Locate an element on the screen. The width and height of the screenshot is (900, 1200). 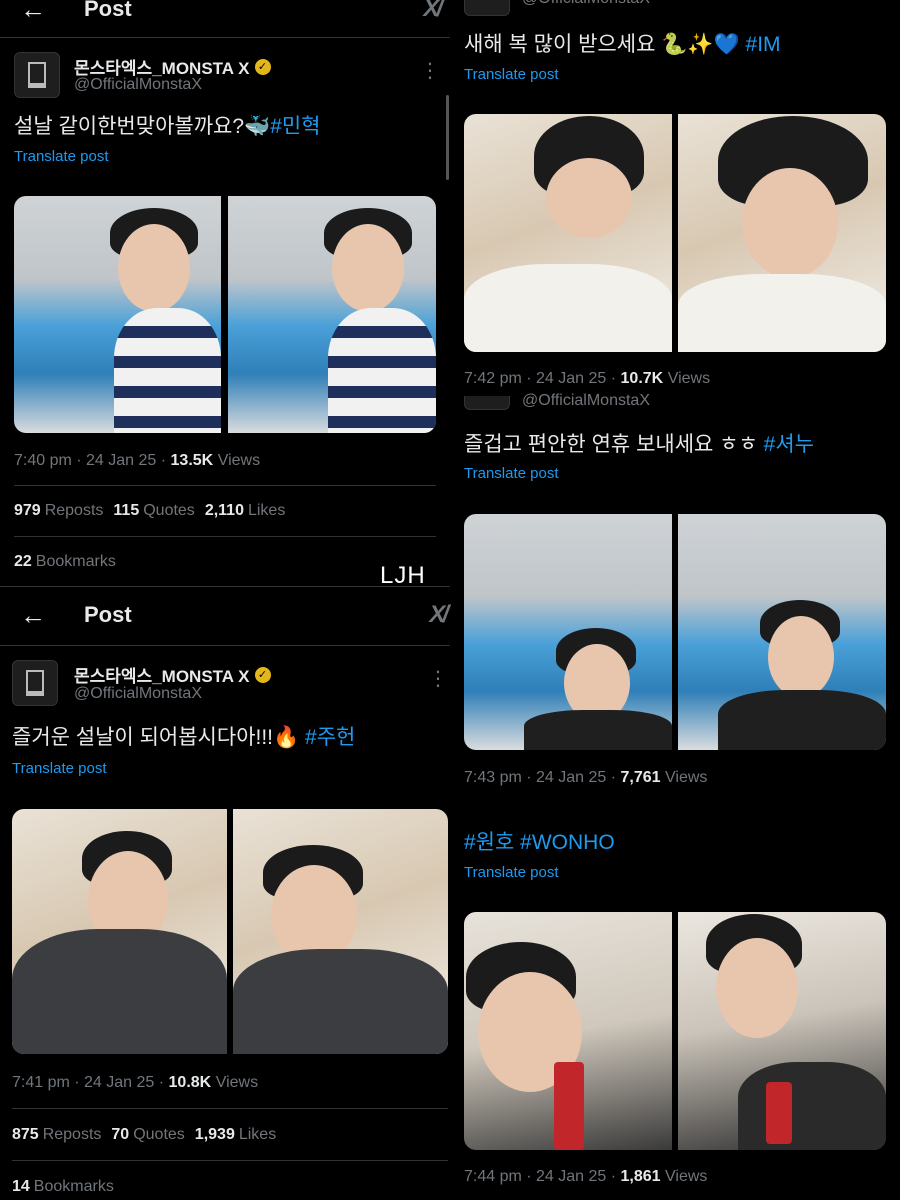
hashtag-link: #IM is located at coordinates (763, 44).